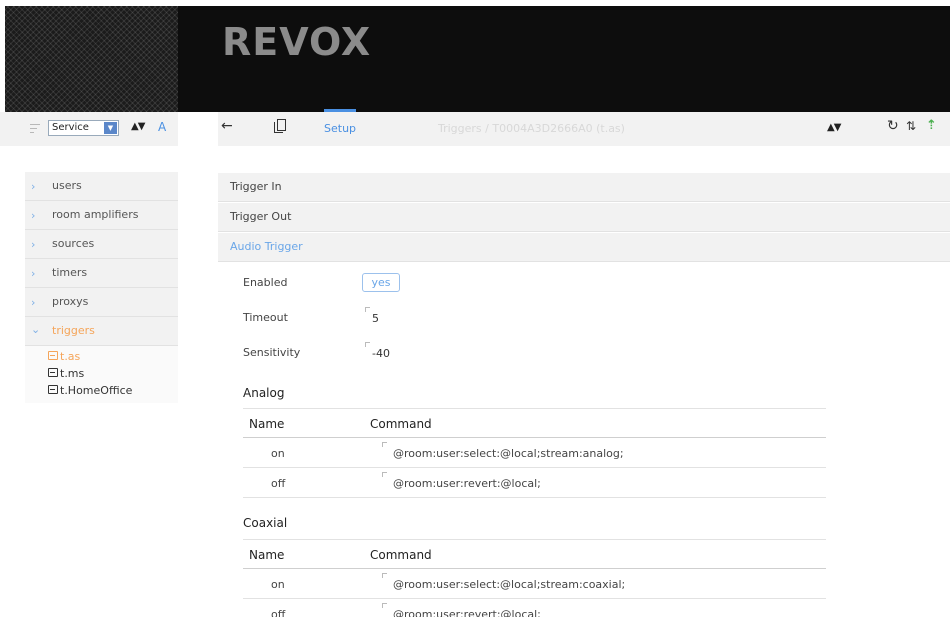 The width and height of the screenshot is (950, 617). What do you see at coordinates (265, 317) in the screenshot?
I see `timeout-label: Timeout` at bounding box center [265, 317].